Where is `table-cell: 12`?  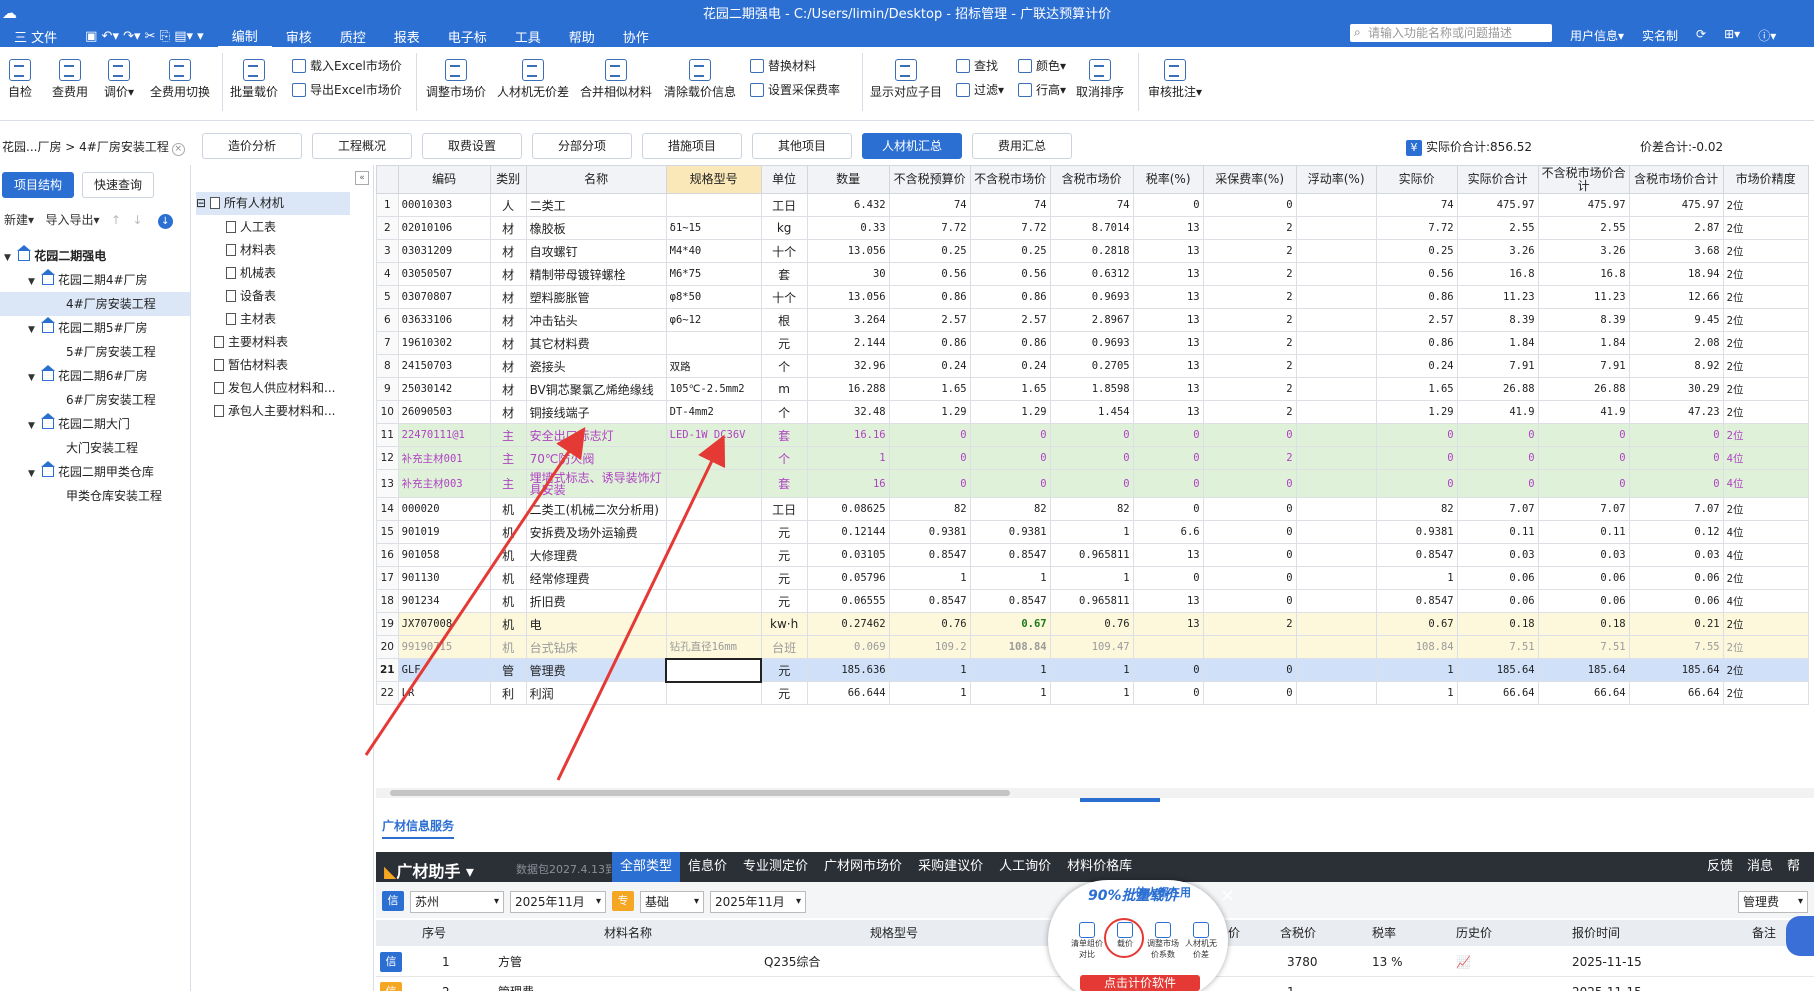
table-cell: 12 is located at coordinates (387, 458).